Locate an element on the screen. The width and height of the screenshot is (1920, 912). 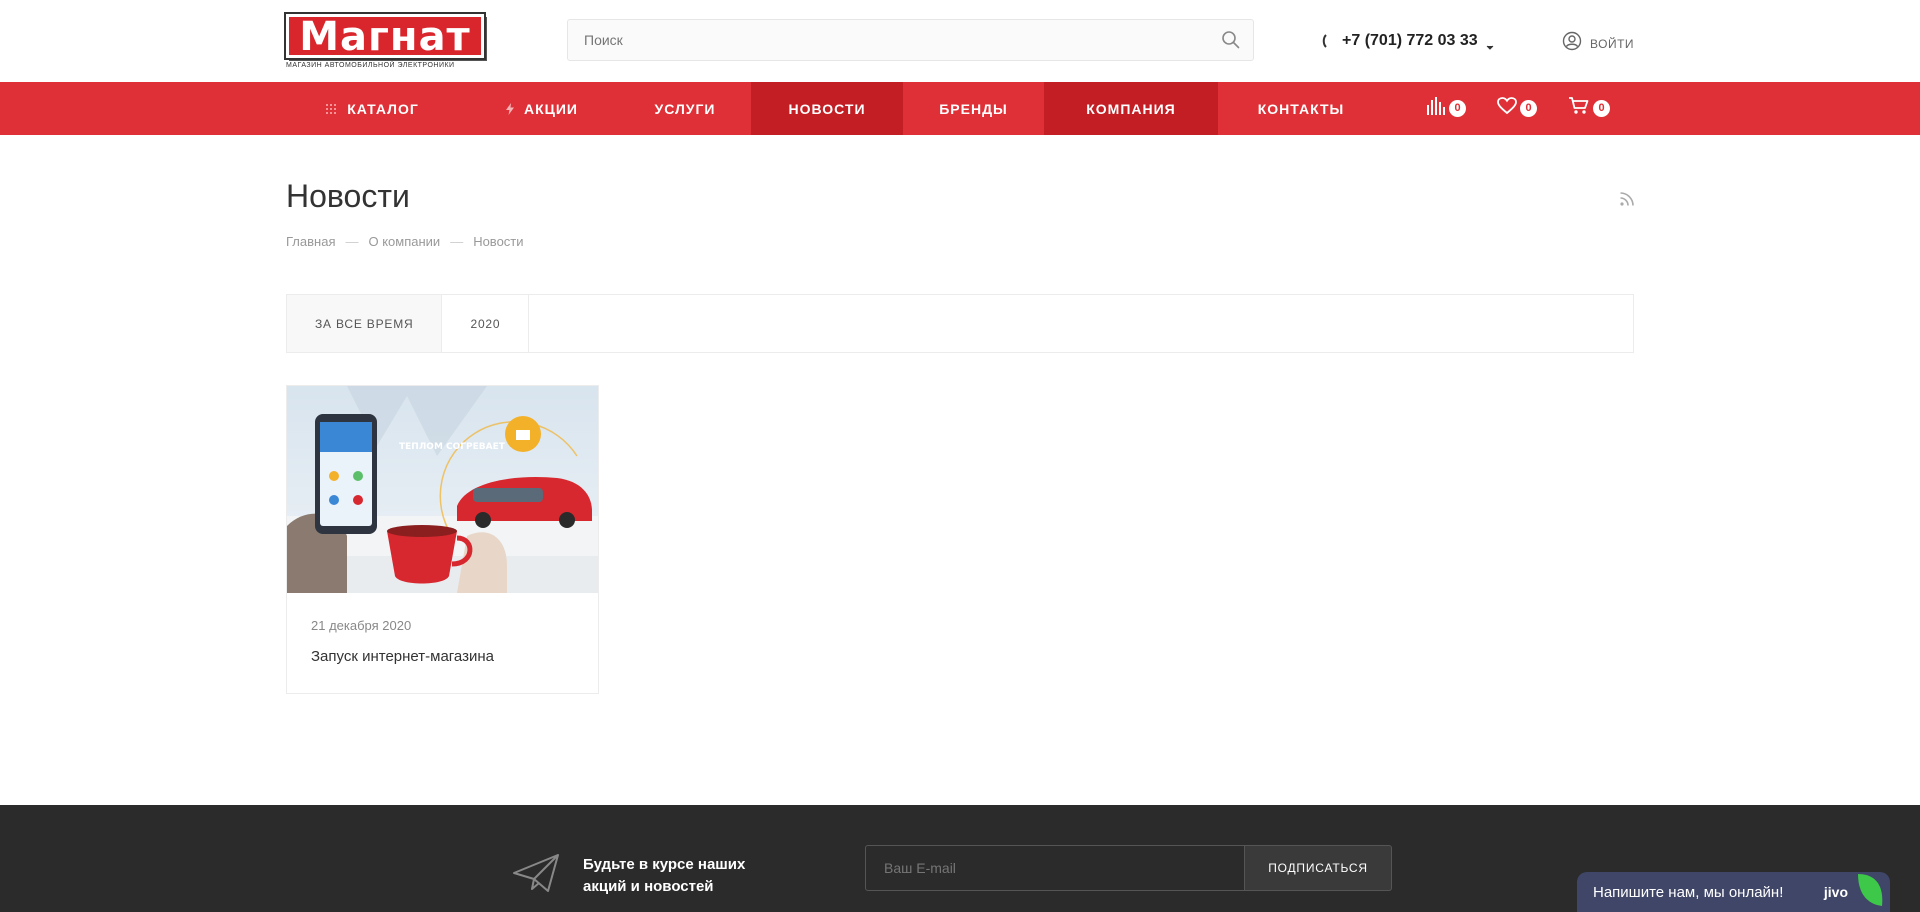
nav-item-news: НОВОСТИ is located at coordinates (827, 108).